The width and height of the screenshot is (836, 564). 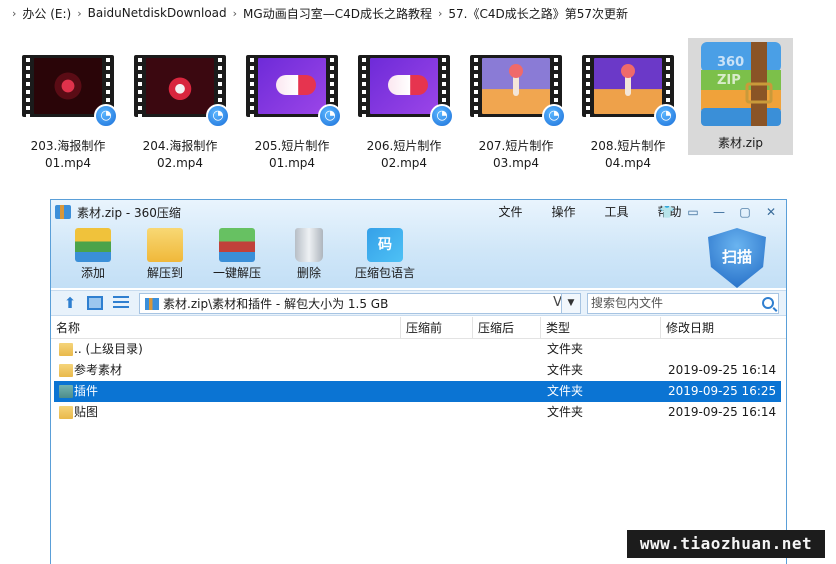 I want to click on close-icon: ✕, so click(x=771, y=212).